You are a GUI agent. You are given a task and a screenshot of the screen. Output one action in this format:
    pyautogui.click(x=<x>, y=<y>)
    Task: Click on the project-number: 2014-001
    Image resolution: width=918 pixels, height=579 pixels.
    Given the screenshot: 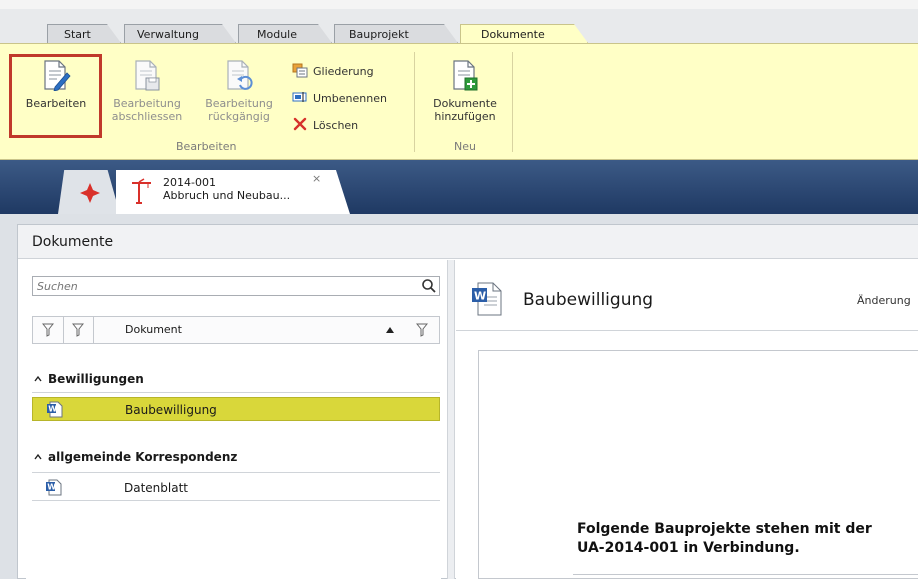 What is the action you would take?
    pyautogui.click(x=189, y=182)
    